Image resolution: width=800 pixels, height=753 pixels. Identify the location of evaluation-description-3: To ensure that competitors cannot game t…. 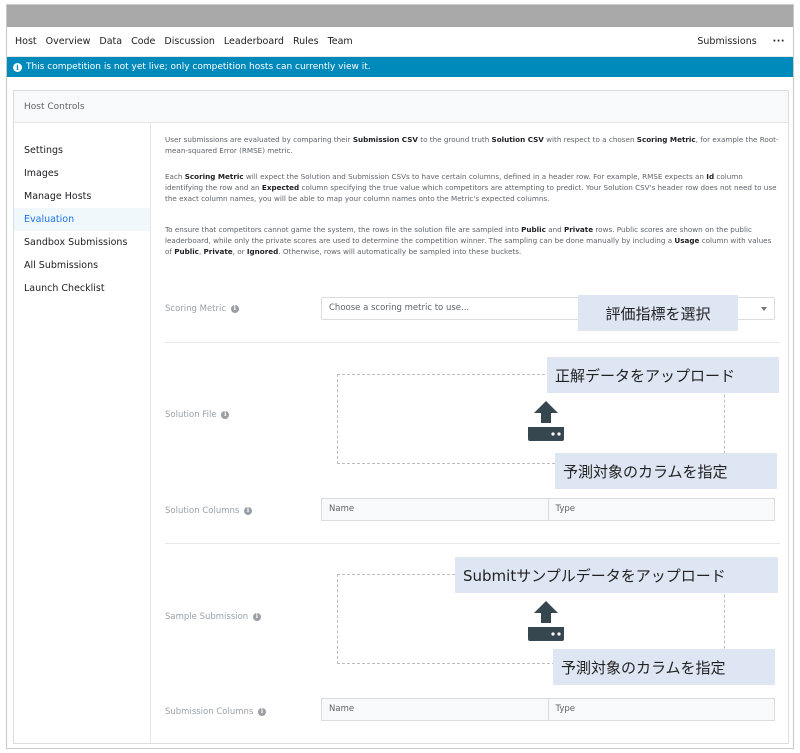
(468, 241).